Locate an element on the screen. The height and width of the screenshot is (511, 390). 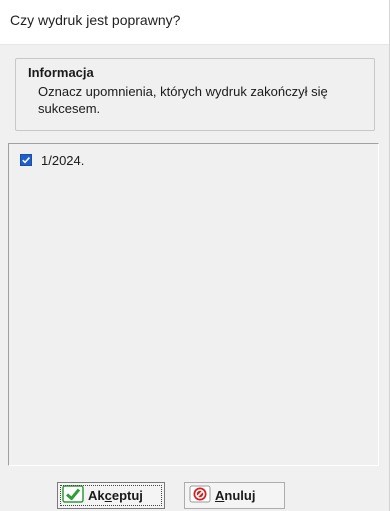
accept-label: Akceptuj is located at coordinates (115, 495).